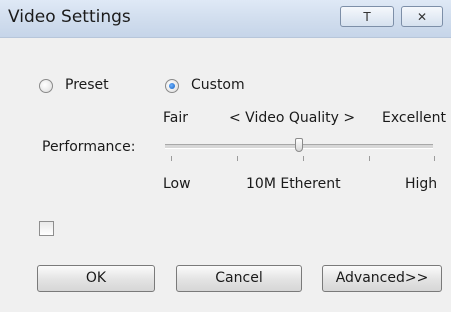 The image size is (451, 312). Describe the element at coordinates (225, 19) in the screenshot. I see `title-bar: Video Settings T ✕` at that location.